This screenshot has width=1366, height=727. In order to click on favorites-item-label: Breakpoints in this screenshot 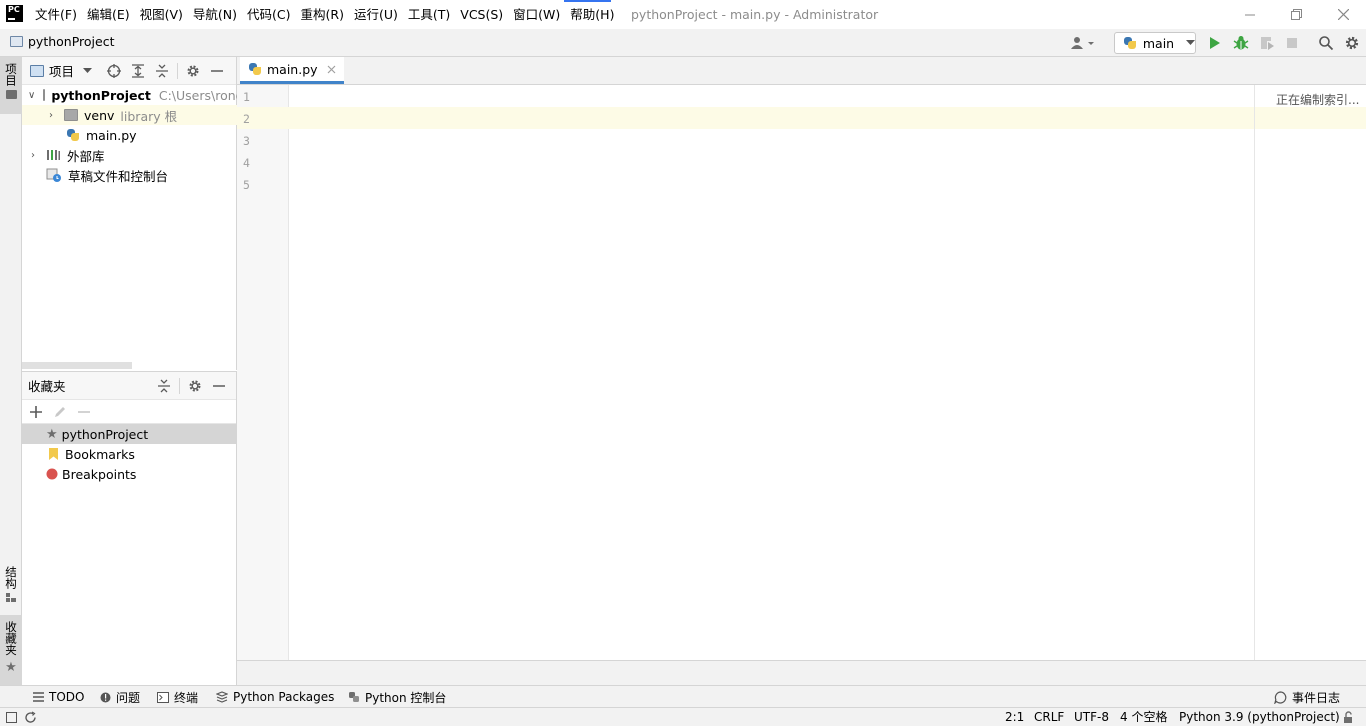, I will do `click(99, 474)`.